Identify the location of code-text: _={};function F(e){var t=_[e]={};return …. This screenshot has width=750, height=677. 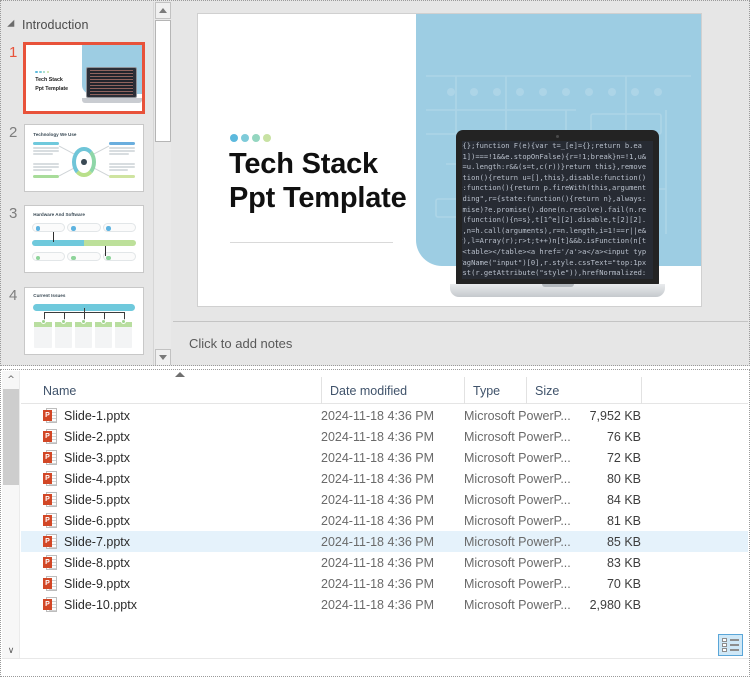
(554, 209).